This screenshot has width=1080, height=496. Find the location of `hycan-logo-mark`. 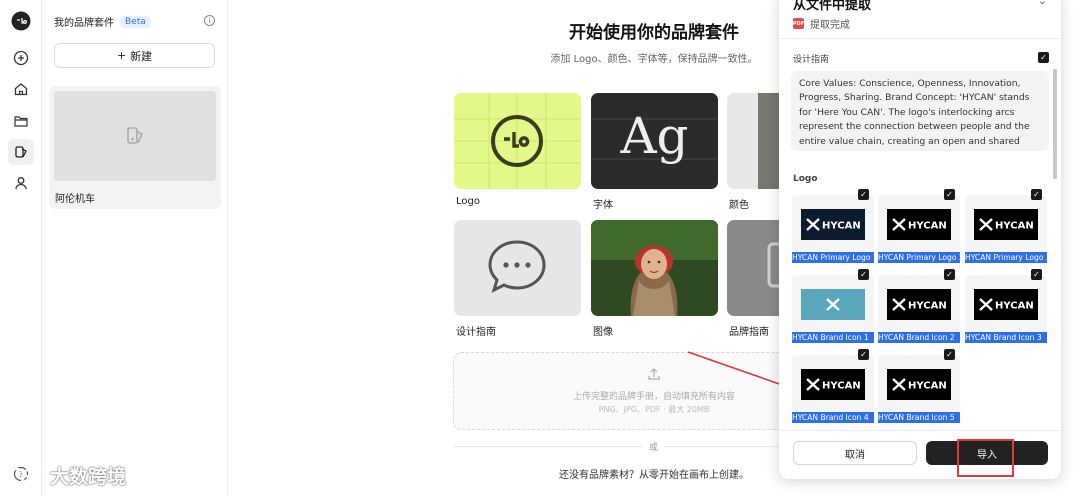

hycan-logo-mark is located at coordinates (833, 304).